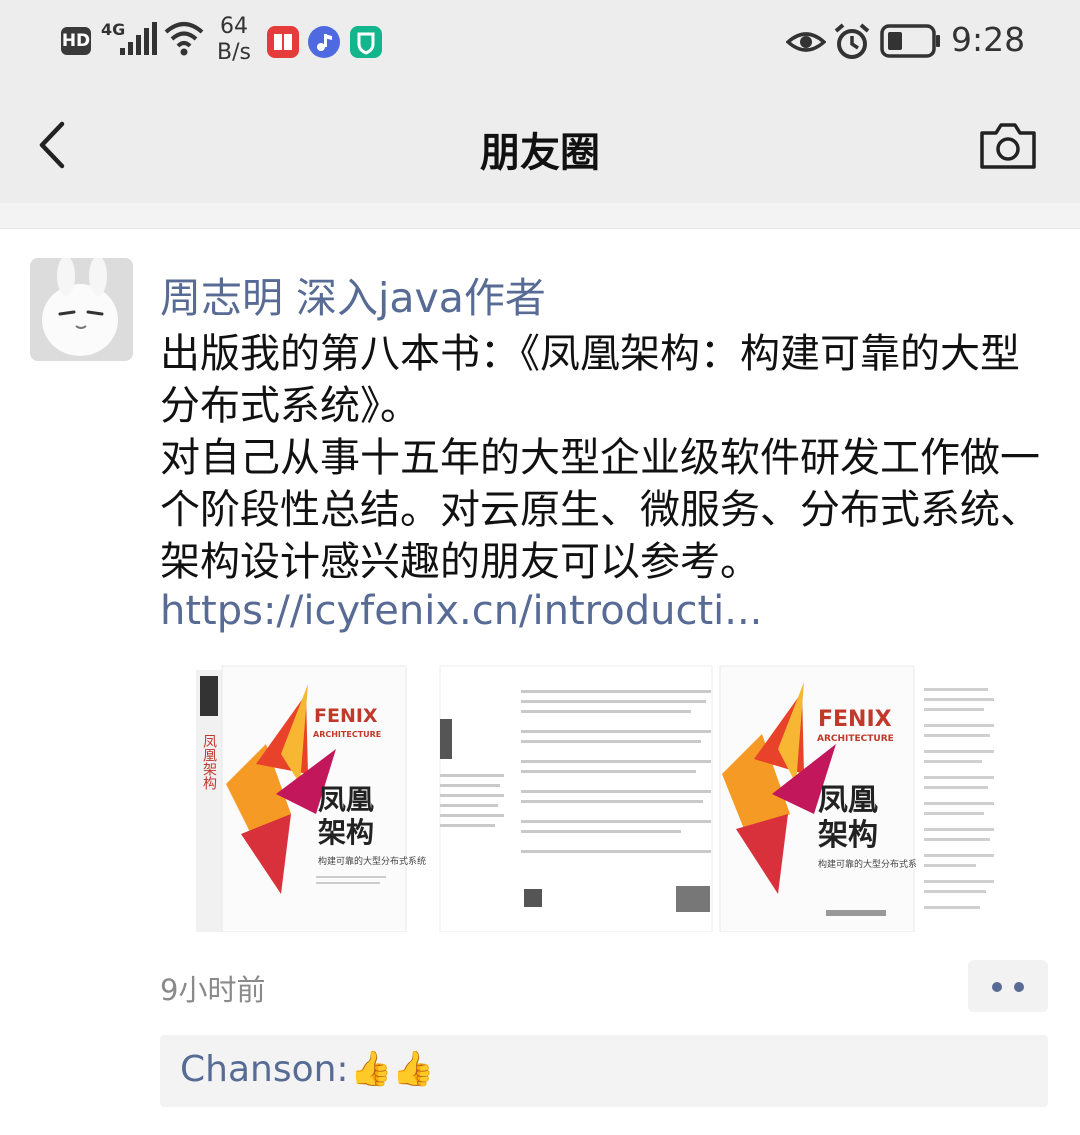  I want to click on comment-author: Chanson:, so click(264, 1069).